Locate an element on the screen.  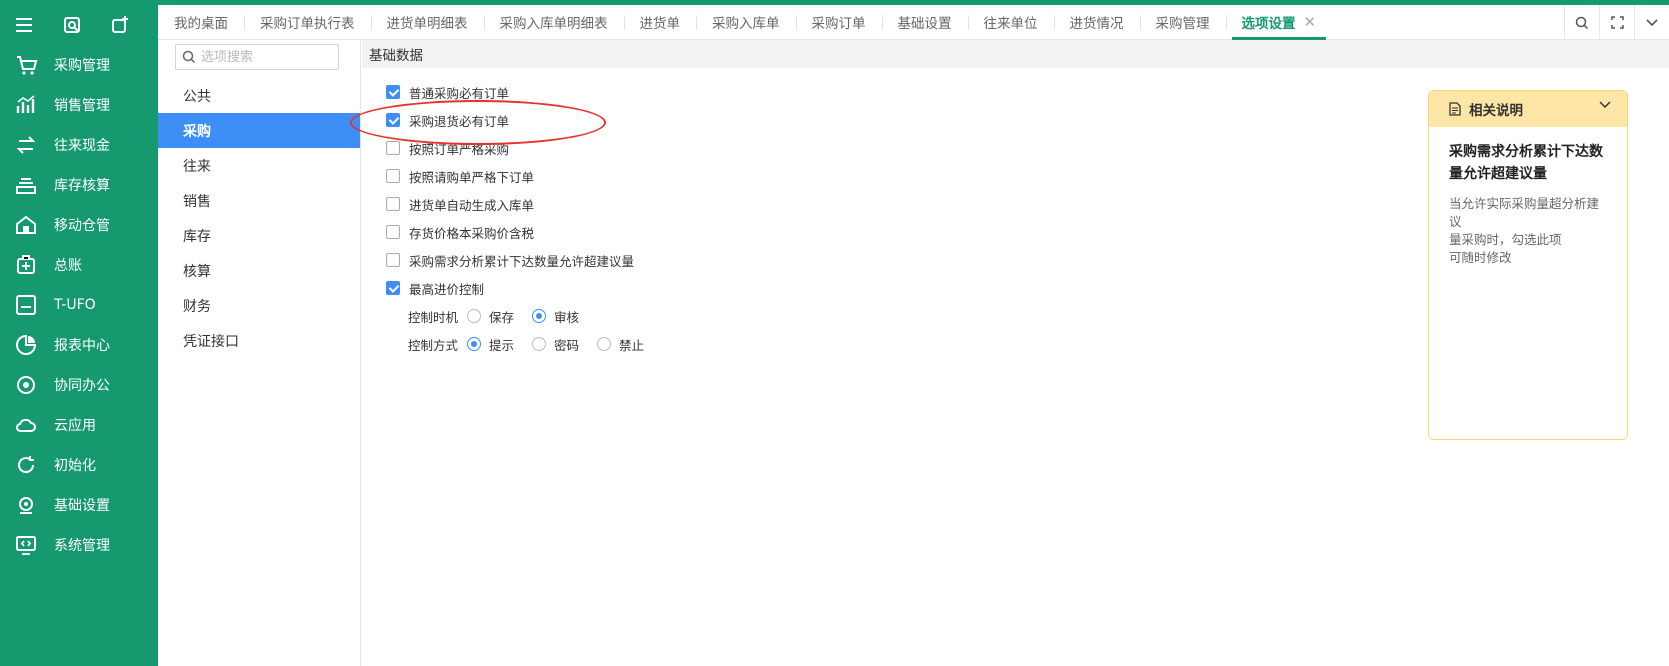
tab-0: 我的桌面 is located at coordinates (201, 22).